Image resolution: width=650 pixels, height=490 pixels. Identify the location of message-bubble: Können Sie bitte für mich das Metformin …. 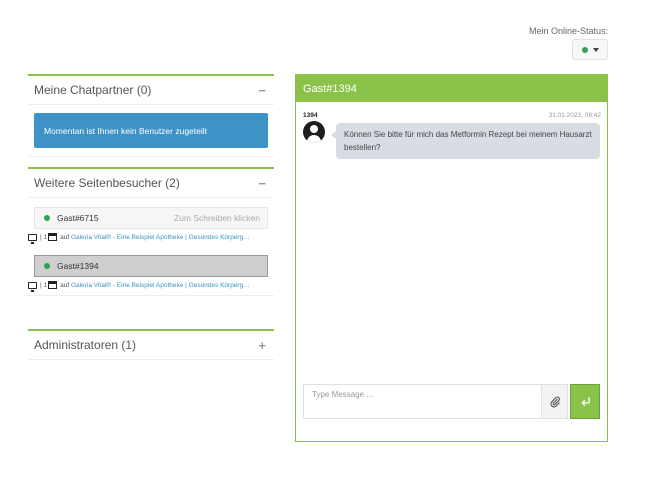
(465, 141).